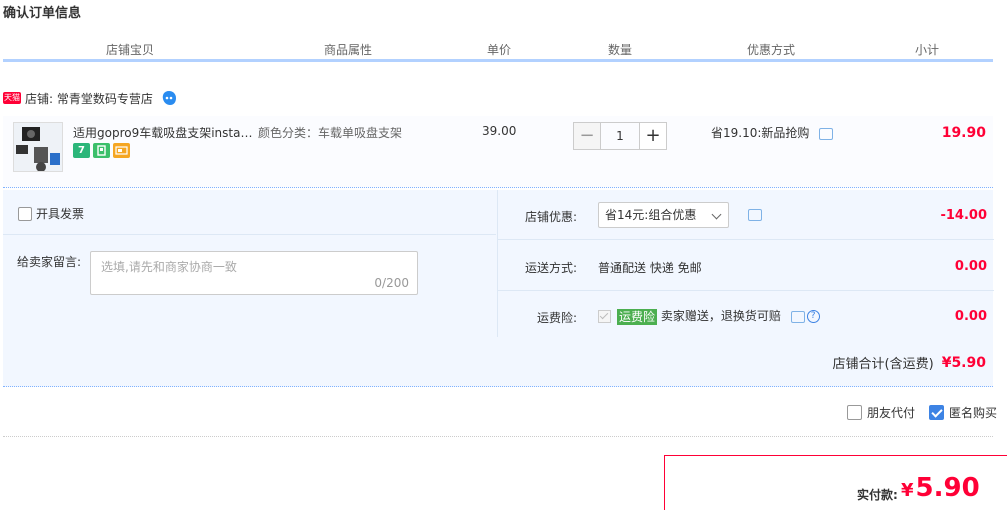 This screenshot has width=1007, height=510. What do you see at coordinates (587, 136) in the screenshot?
I see `qty-minus-button: −` at bounding box center [587, 136].